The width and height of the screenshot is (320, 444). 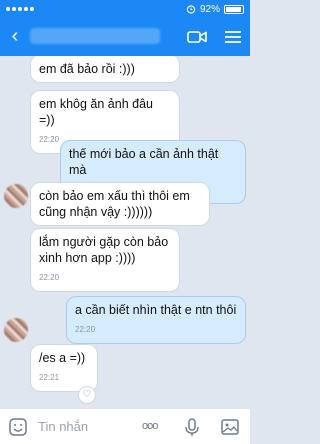 I want to click on message-input: Tin nhắn, so click(x=63, y=426).